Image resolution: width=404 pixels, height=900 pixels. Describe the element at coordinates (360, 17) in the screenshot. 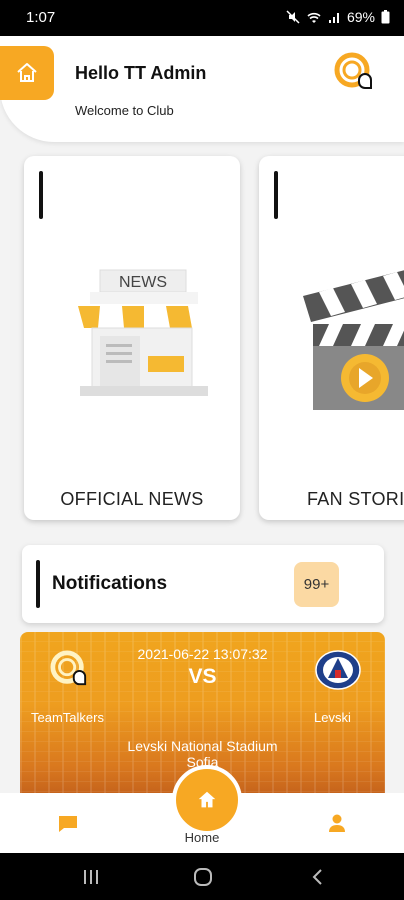

I see `battery-percent: 69%` at that location.